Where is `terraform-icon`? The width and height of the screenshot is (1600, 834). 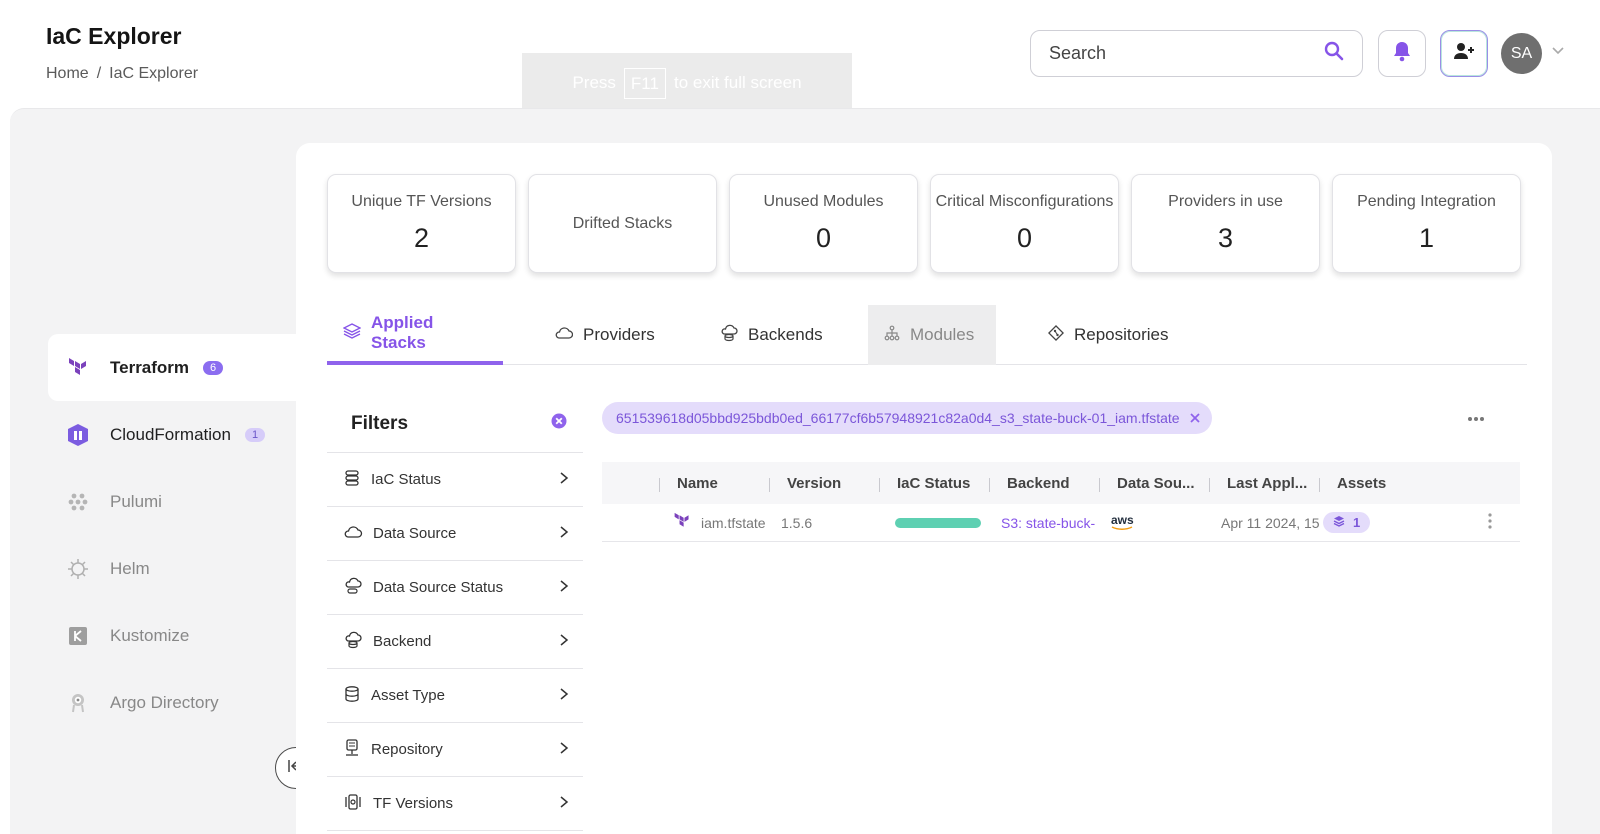 terraform-icon is located at coordinates (78, 368).